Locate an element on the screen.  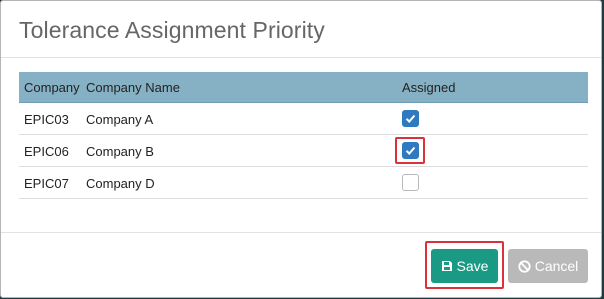
floppy-disk-icon is located at coordinates (447, 266).